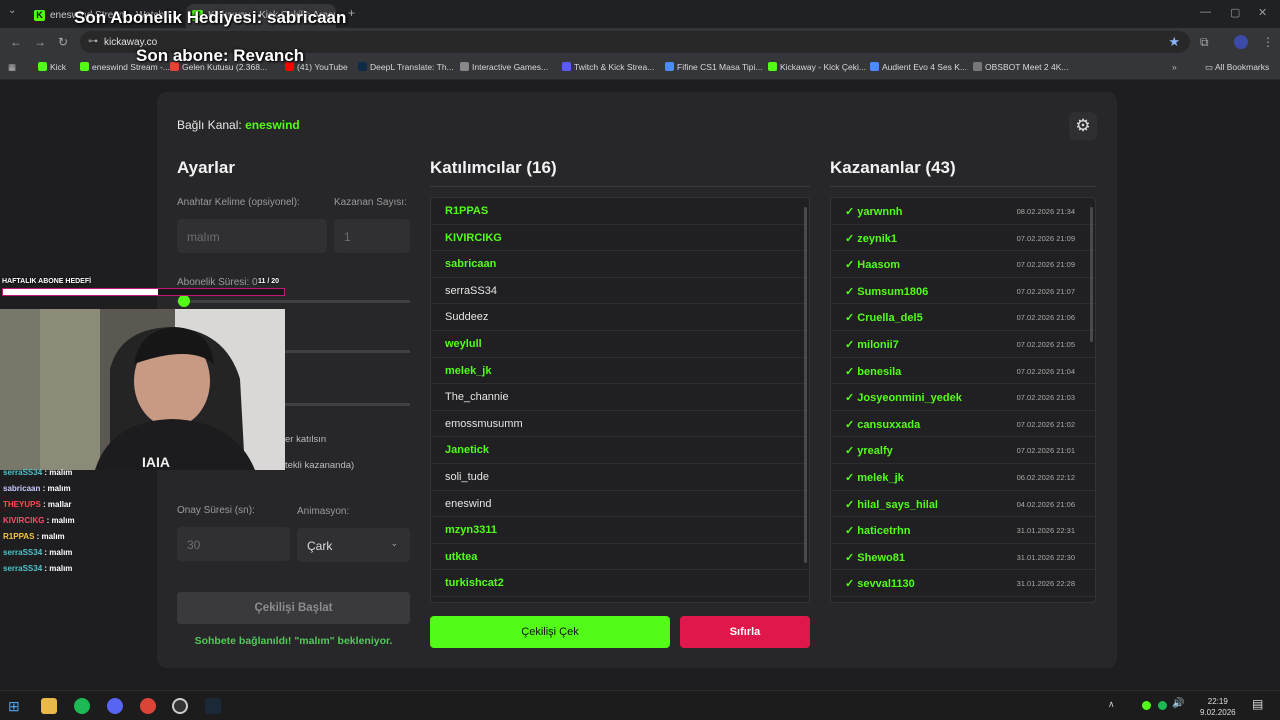  What do you see at coordinates (1083, 126) in the screenshot?
I see `gear-icon: ⚙` at bounding box center [1083, 126].